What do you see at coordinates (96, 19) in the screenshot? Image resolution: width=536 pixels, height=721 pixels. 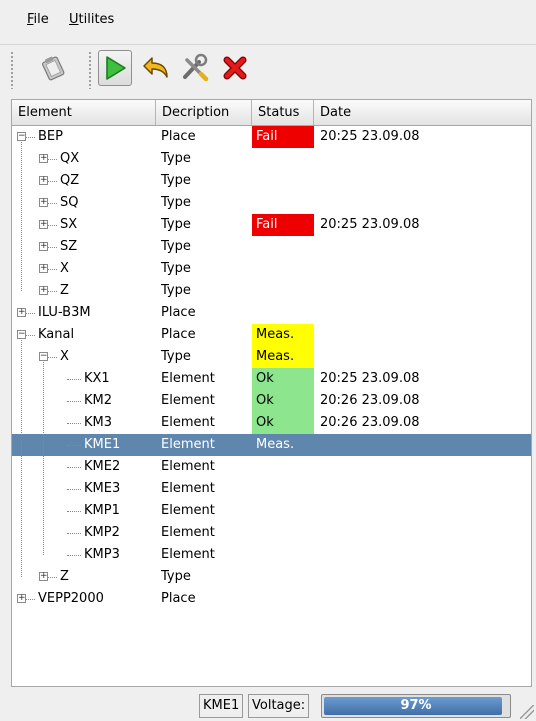 I see `menu-utilites-label: tilites` at bounding box center [96, 19].